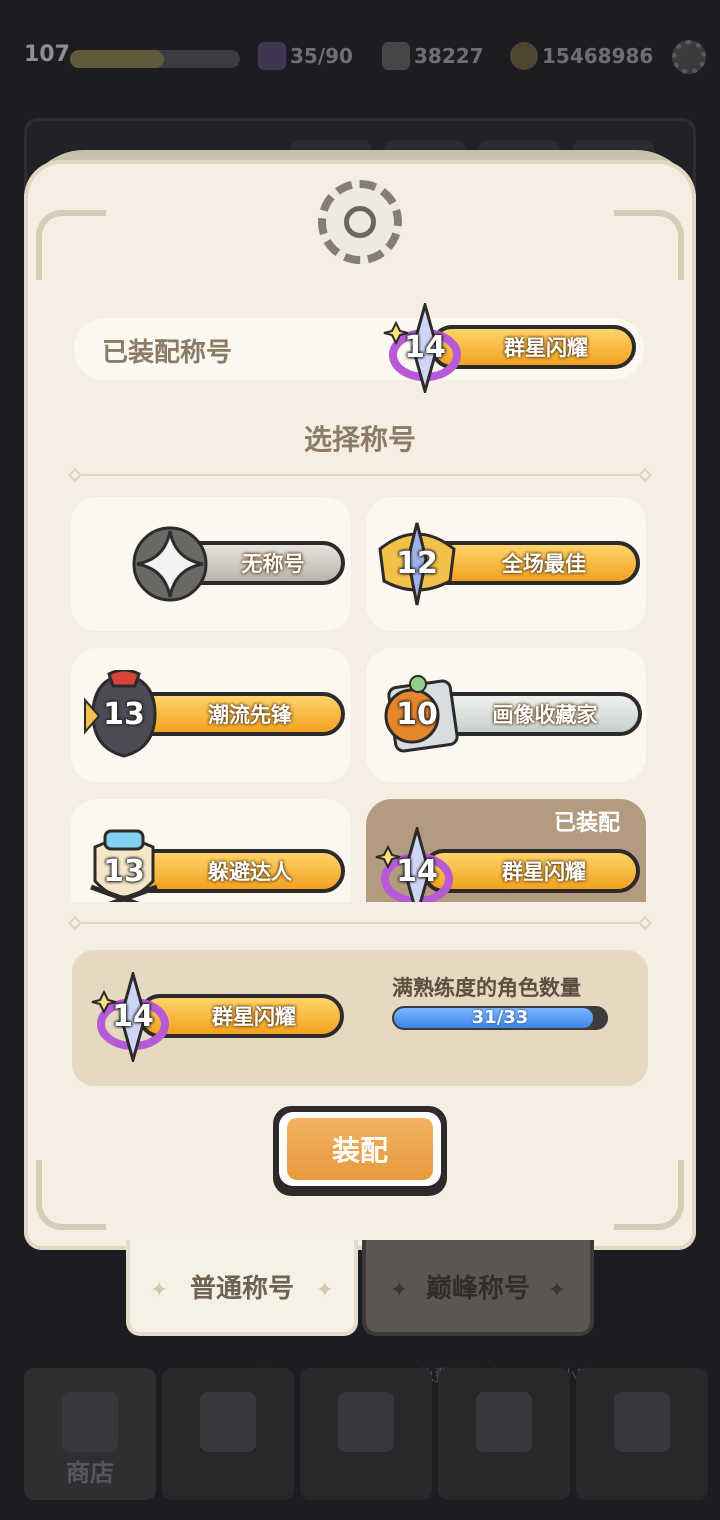 This screenshot has width=720, height=1520. I want to click on nav-temple, so click(642, 1434).